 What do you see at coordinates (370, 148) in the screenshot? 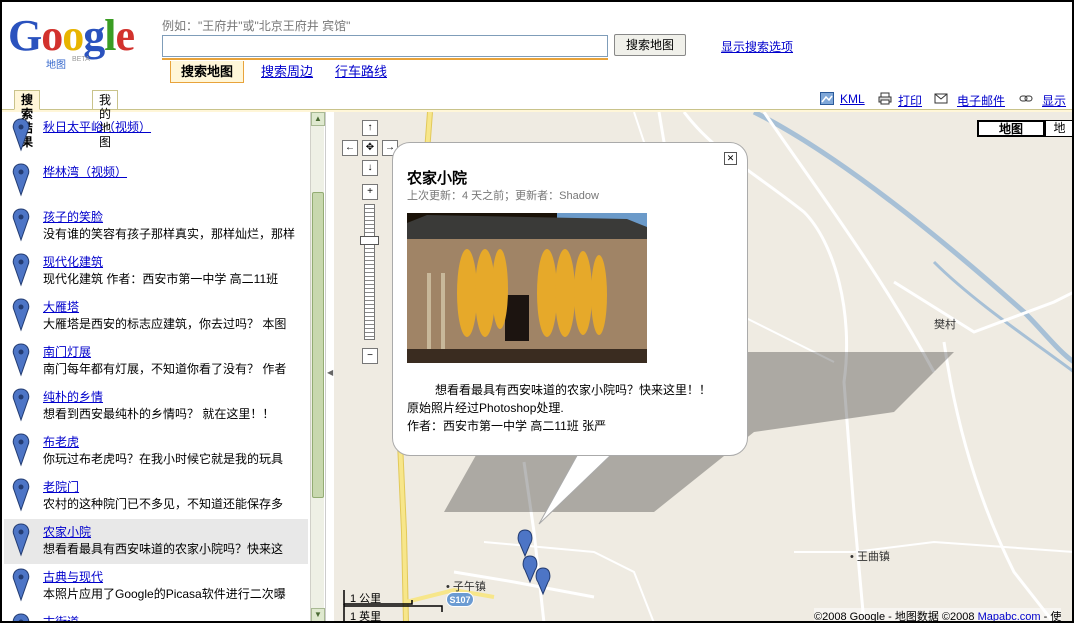
I see `pan-center-icon: ✥` at bounding box center [370, 148].